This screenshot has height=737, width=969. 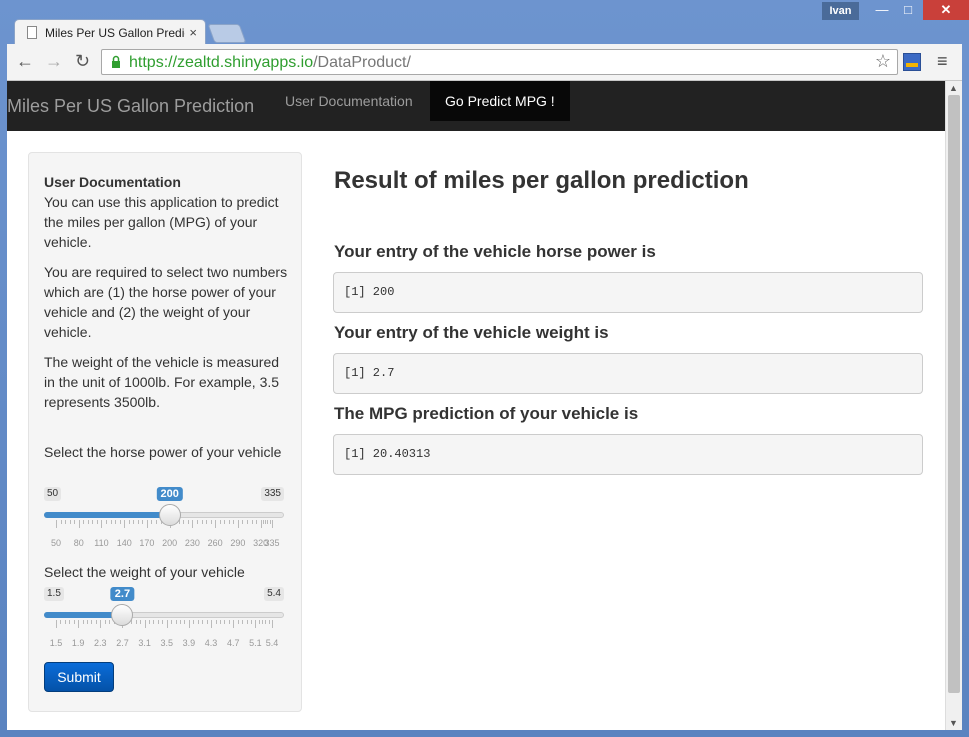 What do you see at coordinates (130, 106) in the screenshot?
I see `app-brand: Miles Per US Gallon Prediction` at bounding box center [130, 106].